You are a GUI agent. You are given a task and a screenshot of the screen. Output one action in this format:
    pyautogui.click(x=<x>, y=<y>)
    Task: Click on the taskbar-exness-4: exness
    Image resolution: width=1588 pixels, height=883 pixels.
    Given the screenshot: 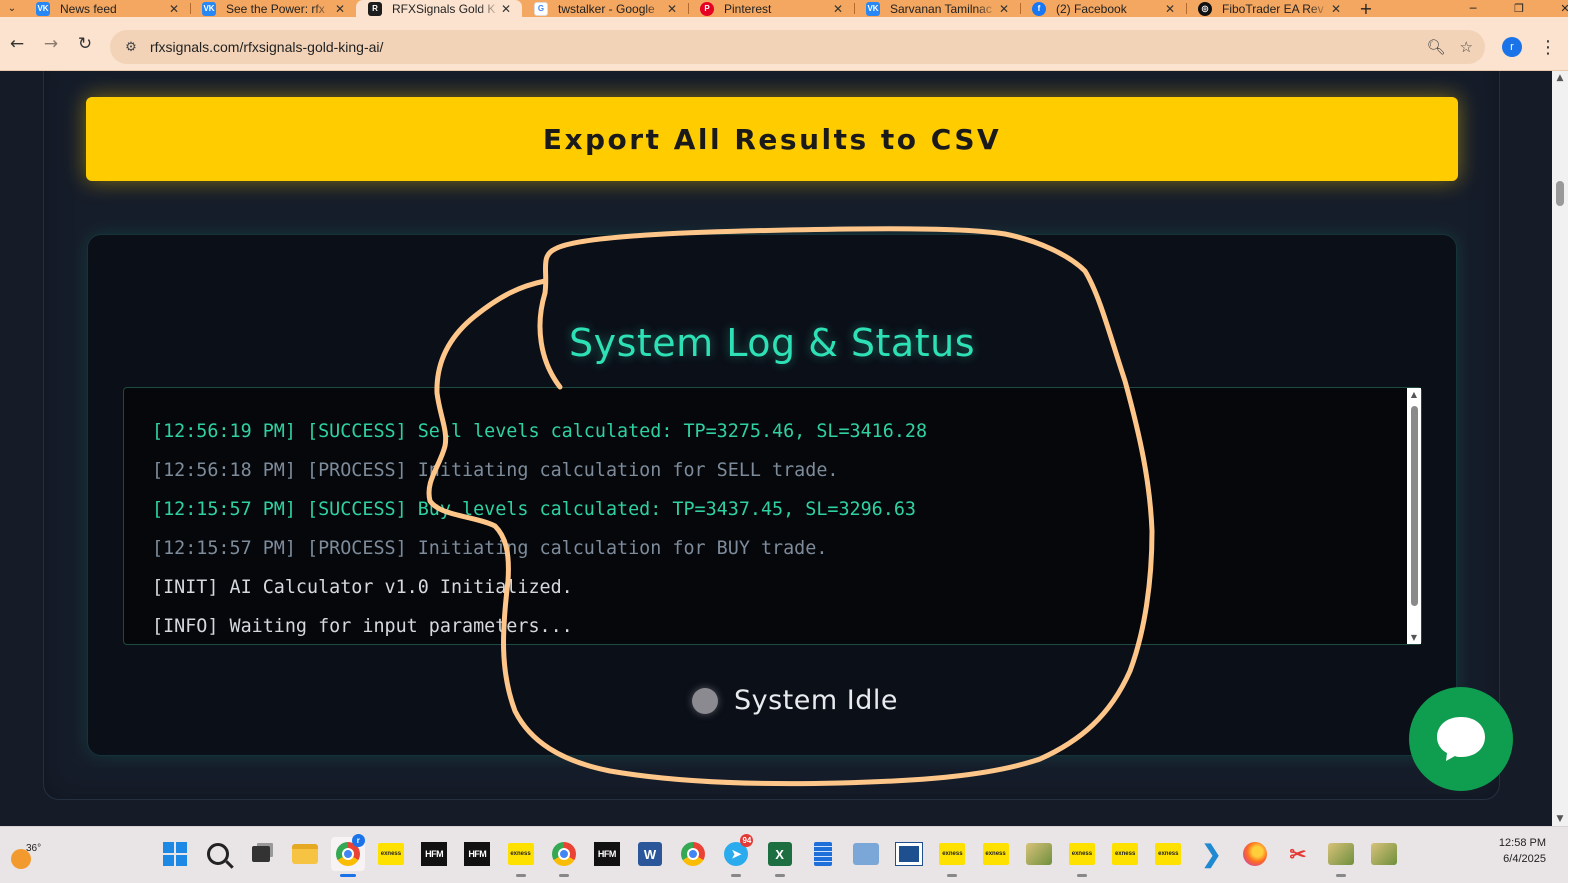 What is the action you would take?
    pyautogui.click(x=996, y=854)
    